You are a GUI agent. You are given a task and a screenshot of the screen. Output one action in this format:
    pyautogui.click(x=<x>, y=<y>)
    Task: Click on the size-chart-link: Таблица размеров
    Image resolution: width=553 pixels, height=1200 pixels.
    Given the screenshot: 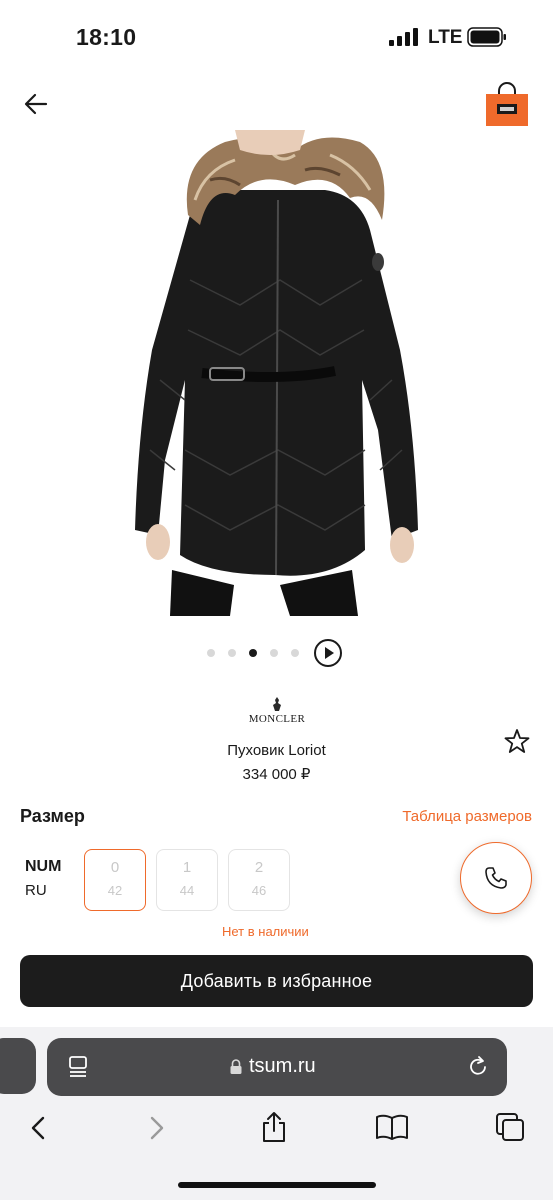 What is the action you would take?
    pyautogui.click(x=467, y=816)
    